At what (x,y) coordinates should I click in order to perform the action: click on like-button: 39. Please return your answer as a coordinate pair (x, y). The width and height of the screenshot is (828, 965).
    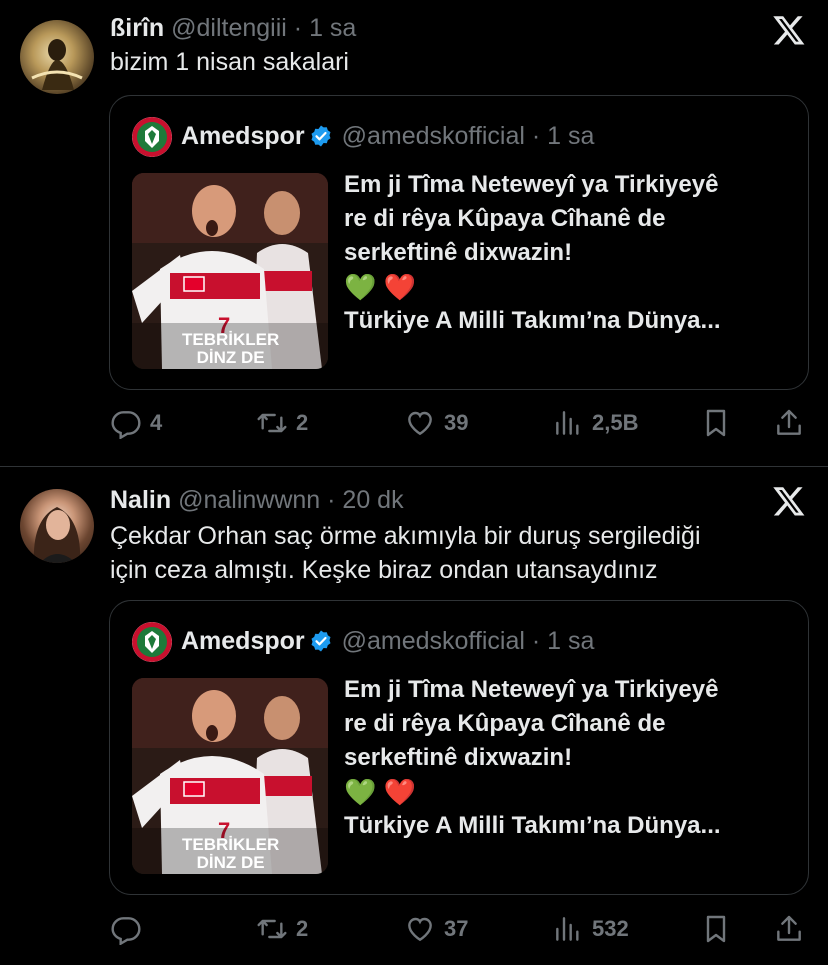
    Looking at the image, I should click on (436, 423).